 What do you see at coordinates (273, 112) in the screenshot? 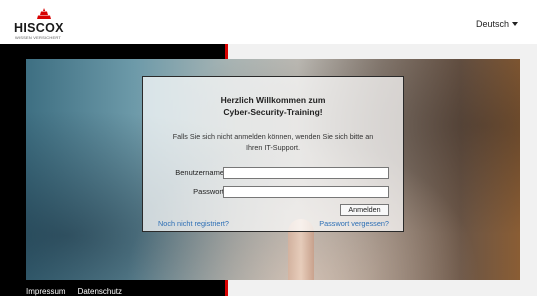
I see `login-title-line-2: Cyber-Security-Training!` at bounding box center [273, 112].